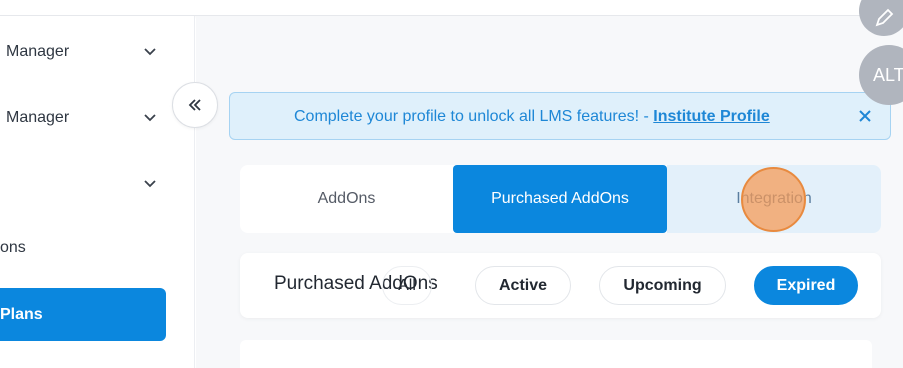 The height and width of the screenshot is (368, 903). I want to click on sidebar-item-collapsed, so click(97, 184).